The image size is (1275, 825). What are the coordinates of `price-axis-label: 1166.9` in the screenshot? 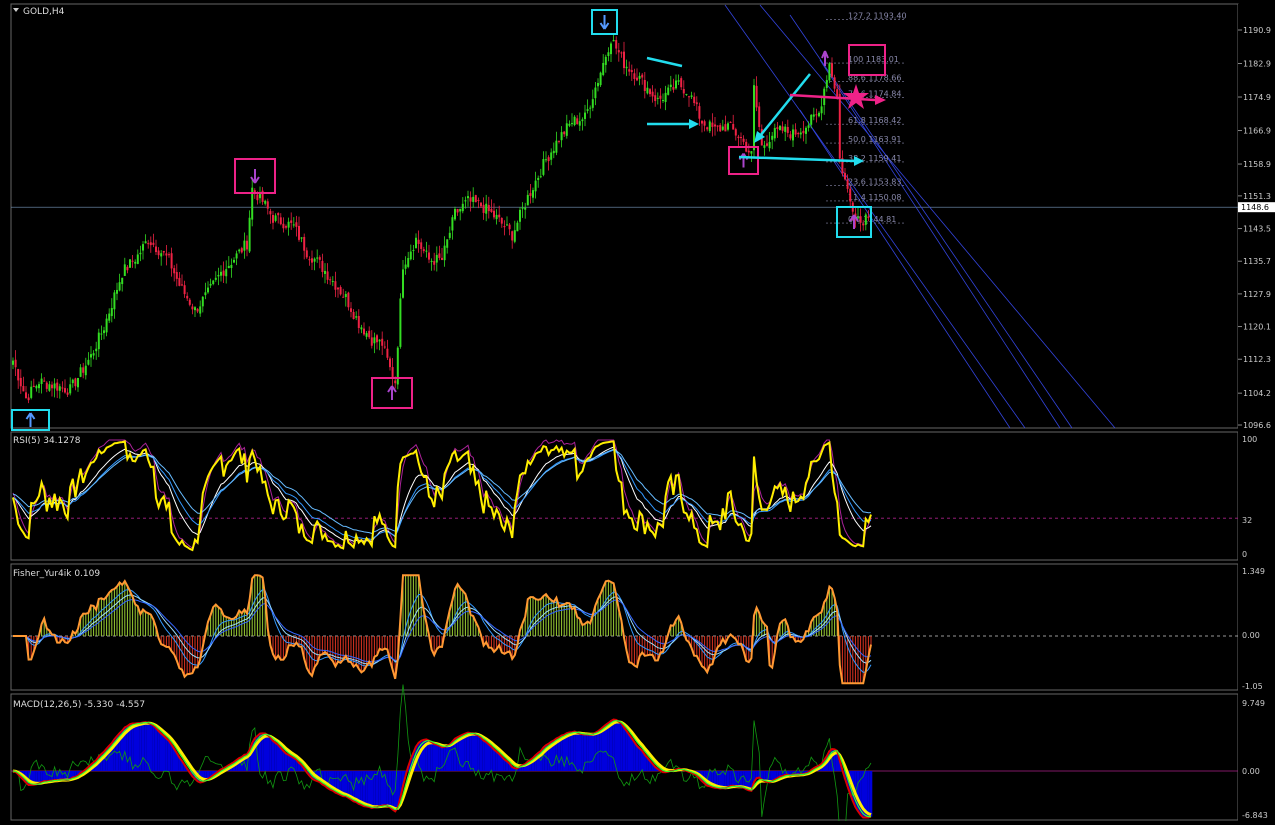 It's located at (1257, 131).